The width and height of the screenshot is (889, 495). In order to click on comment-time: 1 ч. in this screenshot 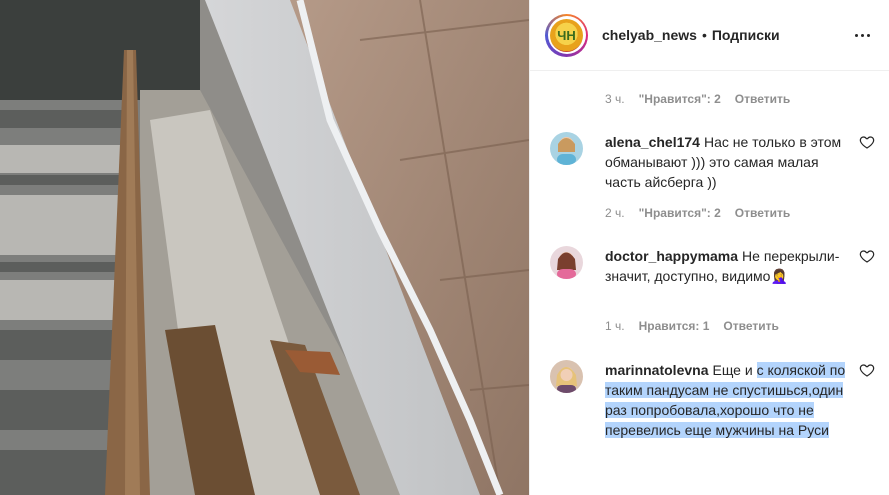, I will do `click(615, 326)`.